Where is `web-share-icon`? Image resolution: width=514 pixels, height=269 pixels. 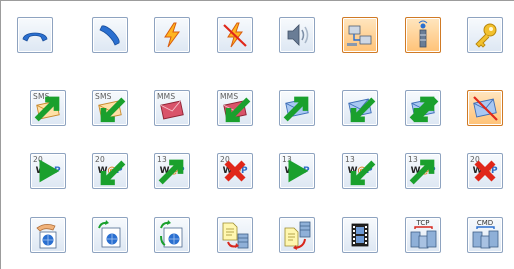 web-share-icon is located at coordinates (46, 236).